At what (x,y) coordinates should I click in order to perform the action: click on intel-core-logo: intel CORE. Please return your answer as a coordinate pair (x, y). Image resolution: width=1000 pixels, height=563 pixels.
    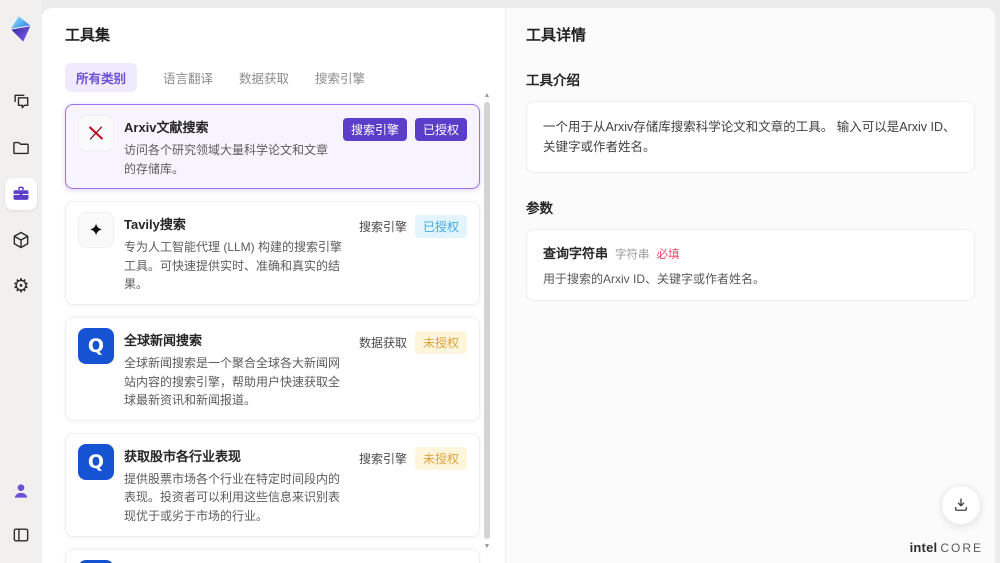
    Looking at the image, I should click on (946, 547).